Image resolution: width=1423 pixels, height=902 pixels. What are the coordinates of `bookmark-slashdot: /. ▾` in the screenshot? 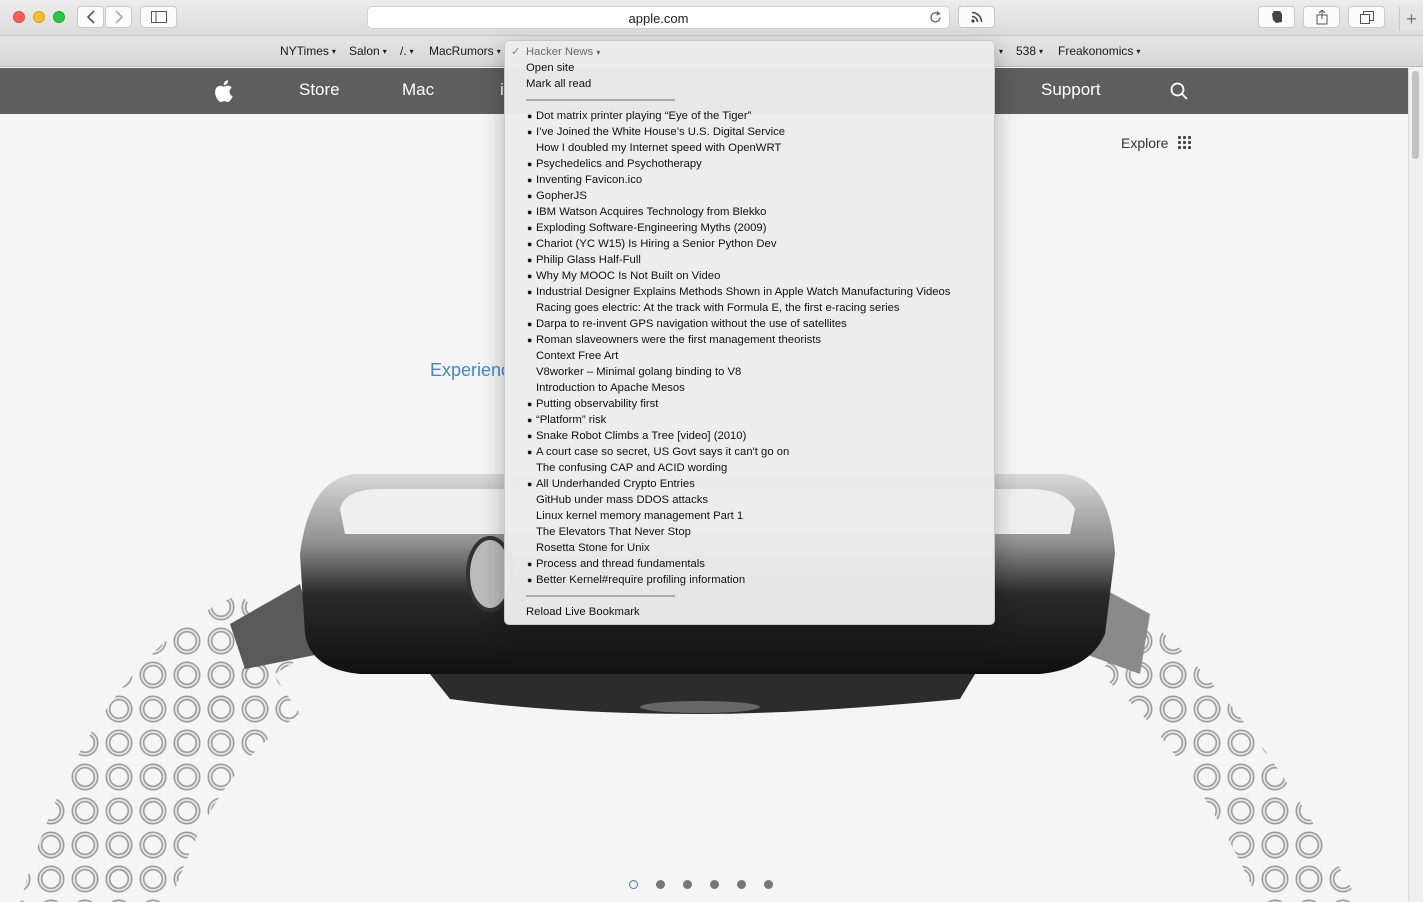 It's located at (407, 51).